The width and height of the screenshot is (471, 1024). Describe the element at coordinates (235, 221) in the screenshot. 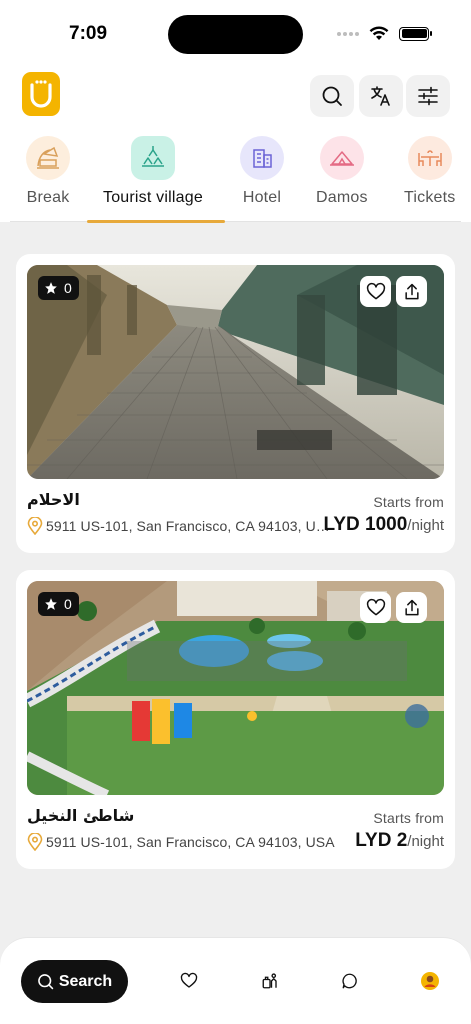

I see `tabs-divider` at that location.